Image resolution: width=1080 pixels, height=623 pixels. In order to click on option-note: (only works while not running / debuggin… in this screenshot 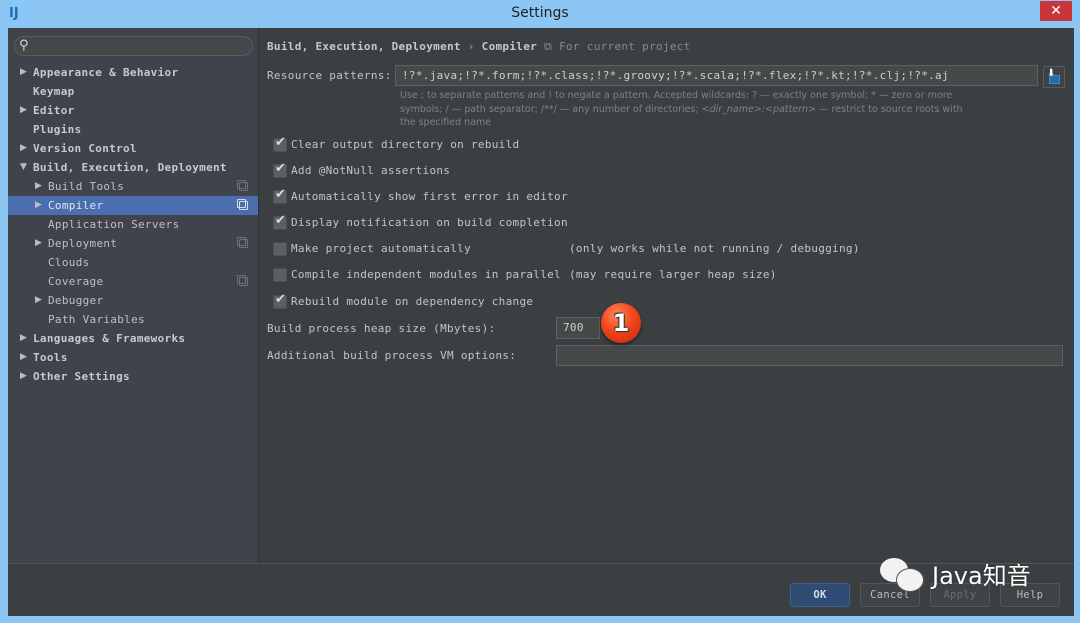, I will do `click(714, 248)`.